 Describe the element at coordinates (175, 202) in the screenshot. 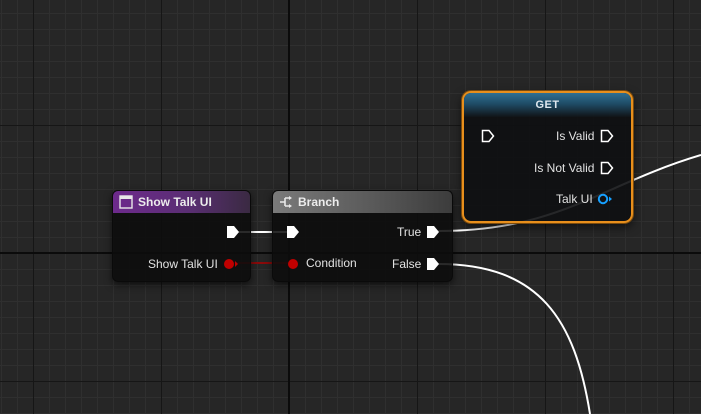

I see `show-talk-ui-title: Show Talk UI` at that location.